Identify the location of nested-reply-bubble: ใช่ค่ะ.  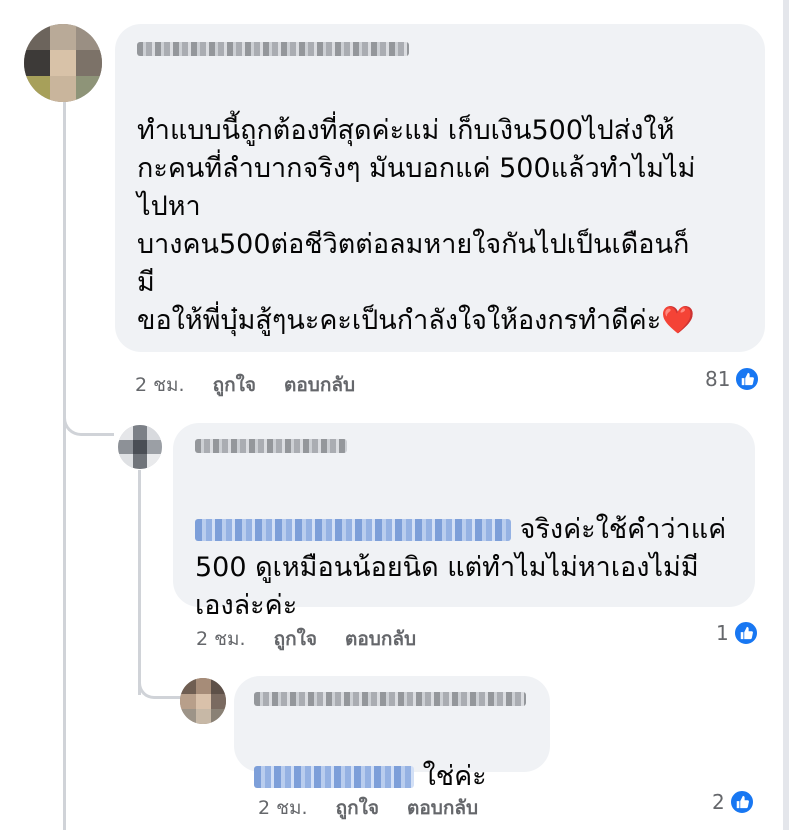
(392, 734).